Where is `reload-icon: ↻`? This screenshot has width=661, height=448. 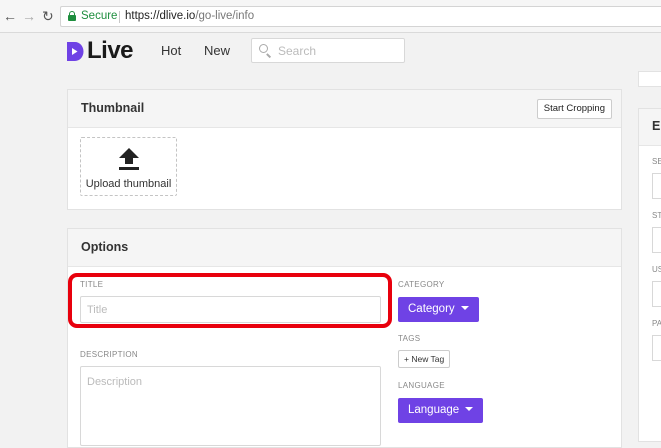 reload-icon: ↻ is located at coordinates (48, 16).